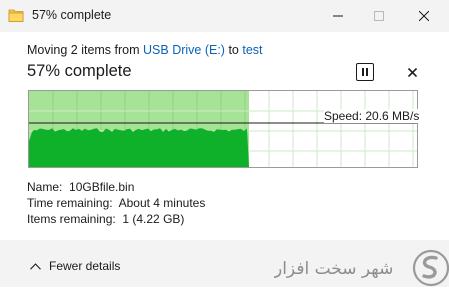 The height and width of the screenshot is (292, 449). What do you see at coordinates (372, 116) in the screenshot?
I see `speed-label: Speed: 20.6 MB/s` at bounding box center [372, 116].